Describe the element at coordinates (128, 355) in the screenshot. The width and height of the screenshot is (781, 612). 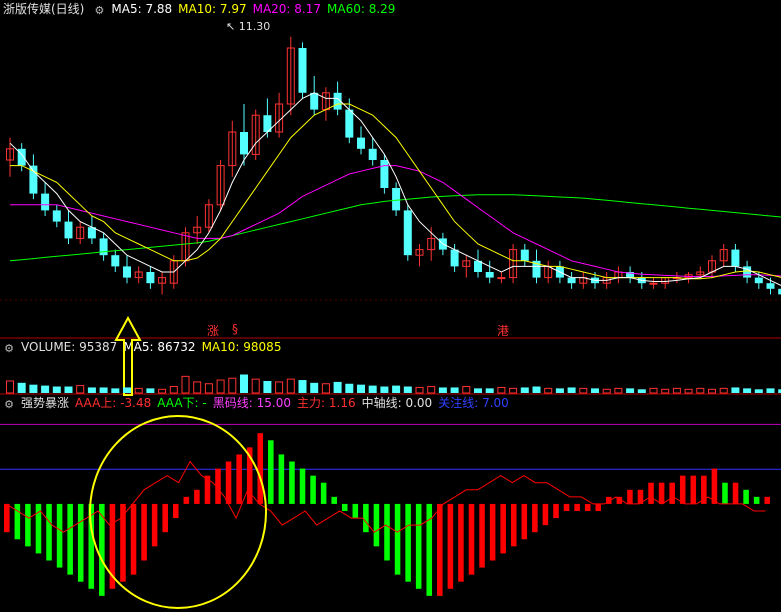
I see `up-arrow-annotation` at that location.